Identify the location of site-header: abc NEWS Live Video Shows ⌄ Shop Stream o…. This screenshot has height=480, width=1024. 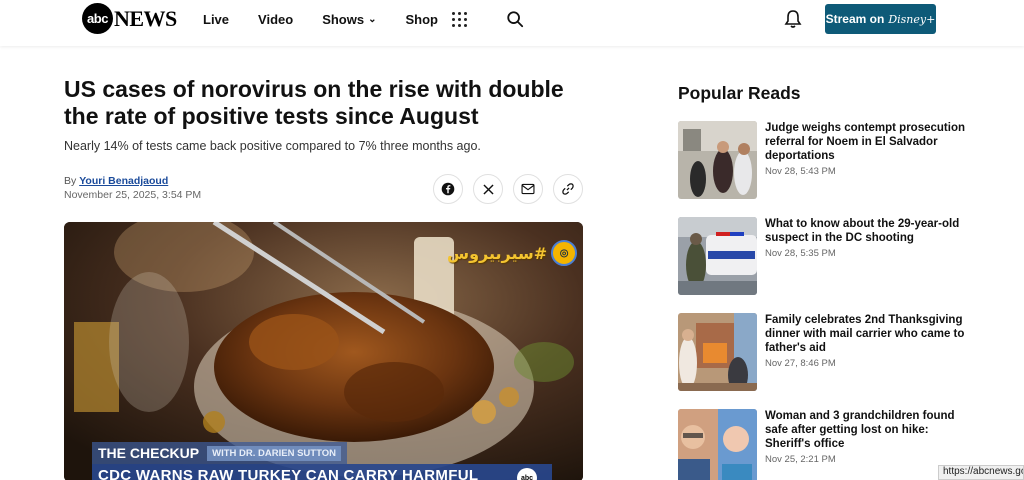
(512, 23).